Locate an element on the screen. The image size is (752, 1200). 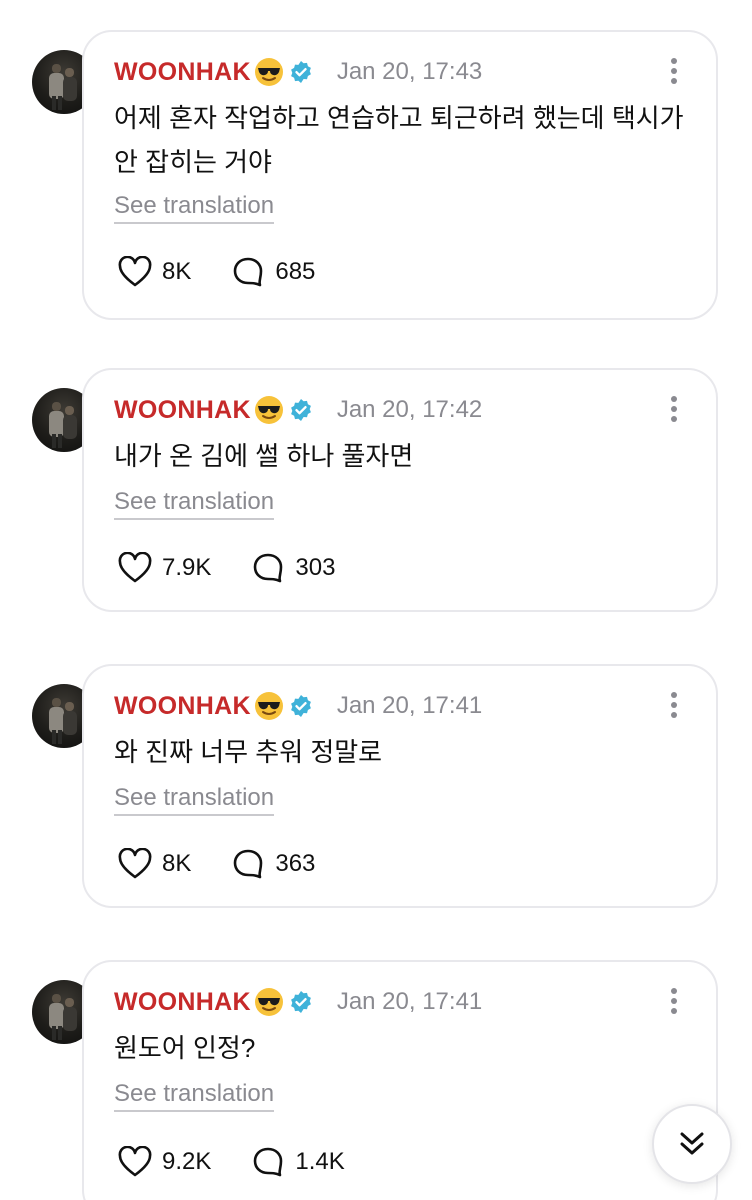
scroll-down-button is located at coordinates (692, 1144).